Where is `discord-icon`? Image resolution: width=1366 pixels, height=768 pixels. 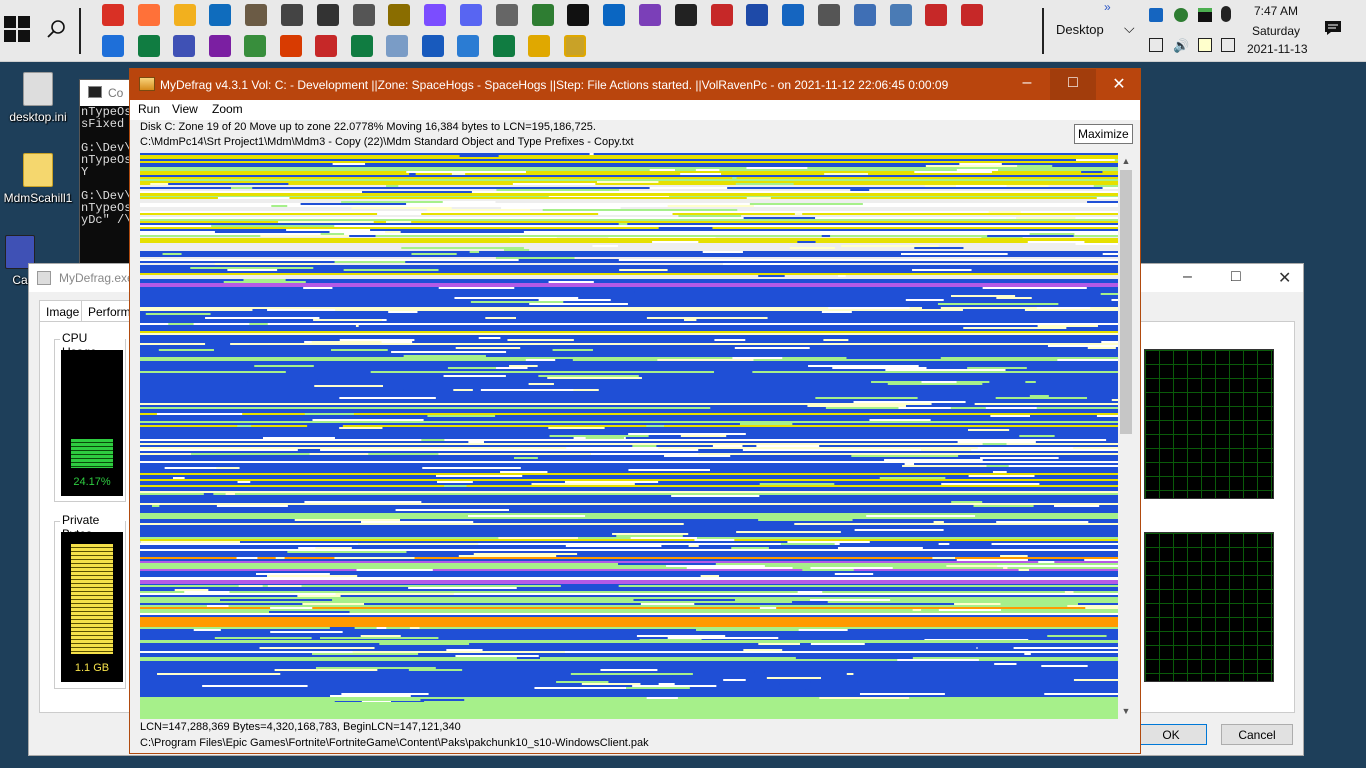 discord-icon is located at coordinates (471, 15).